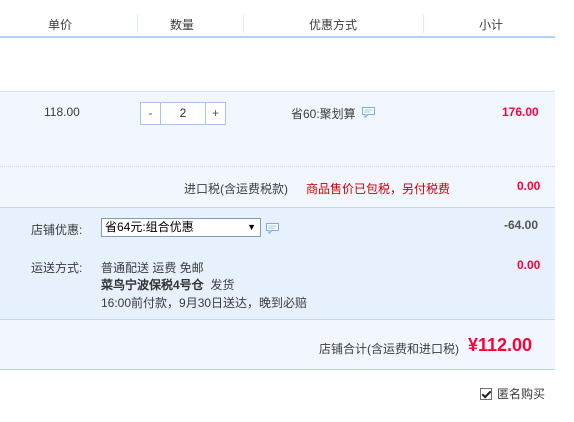 This screenshot has width=574, height=422. Describe the element at coordinates (500, 345) in the screenshot. I see `shop-total-value: ¥112.00` at that location.